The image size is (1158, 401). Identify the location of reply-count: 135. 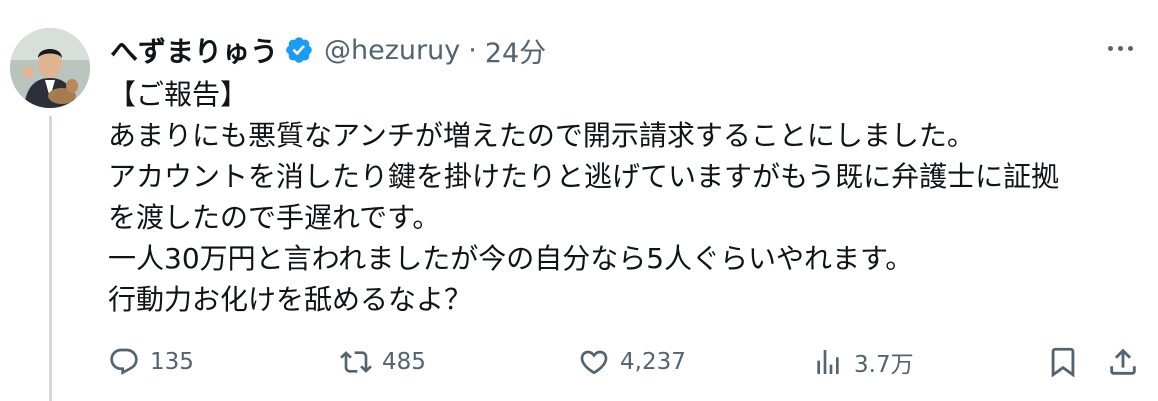
(172, 362).